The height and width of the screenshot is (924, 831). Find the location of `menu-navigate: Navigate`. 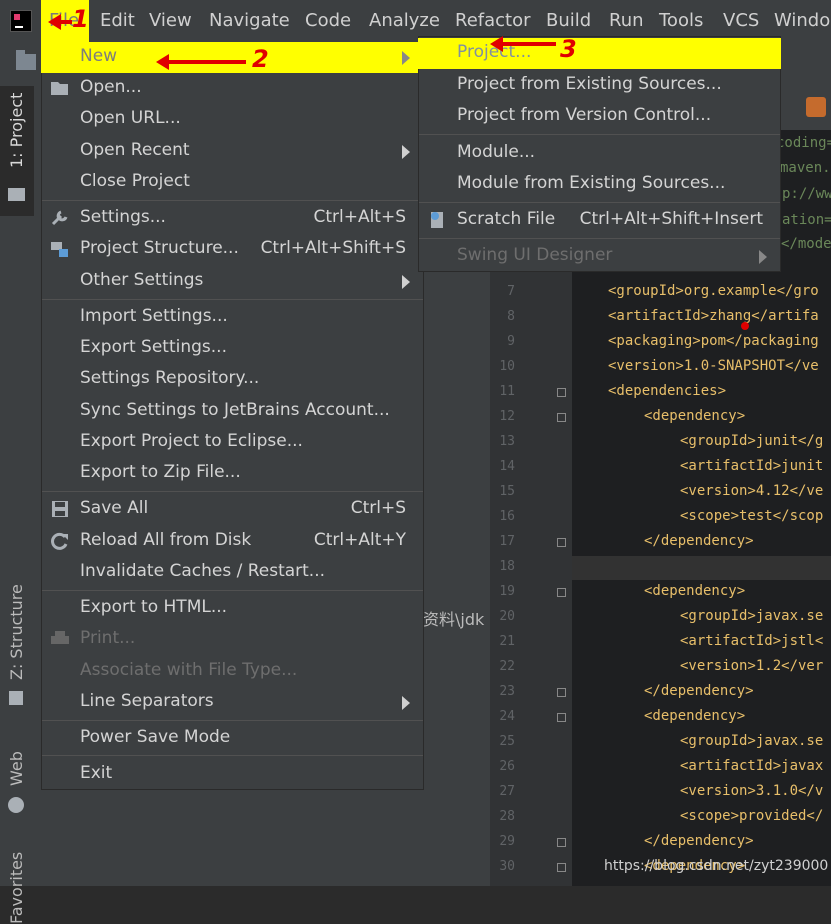

menu-navigate: Navigate is located at coordinates (249, 20).